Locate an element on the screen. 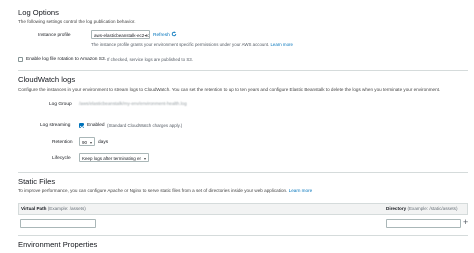 The image size is (474, 253). lifecycle-select: Keep logs after terminating er ▾ is located at coordinates (114, 157).